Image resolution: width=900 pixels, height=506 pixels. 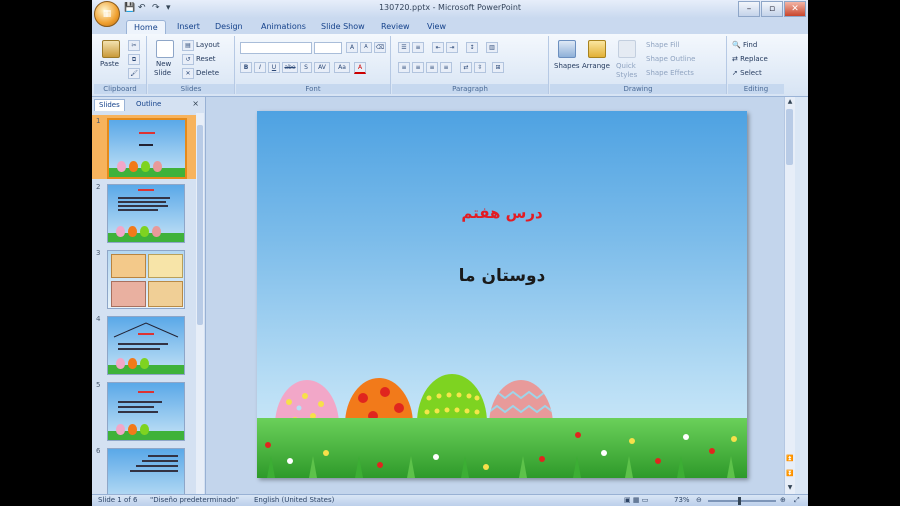 What do you see at coordinates (626, 66) in the screenshot?
I see `quick-styles-button: Quick` at bounding box center [626, 66].